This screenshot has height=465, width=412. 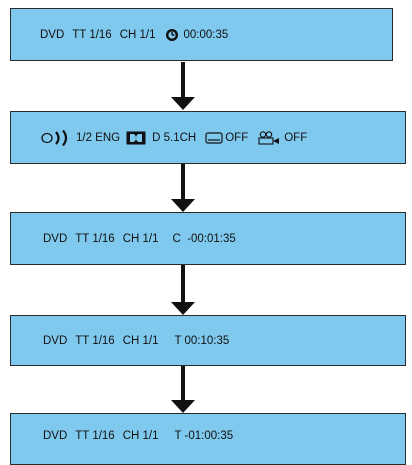 I want to click on sound-format: D 5.1CH, so click(x=174, y=137).